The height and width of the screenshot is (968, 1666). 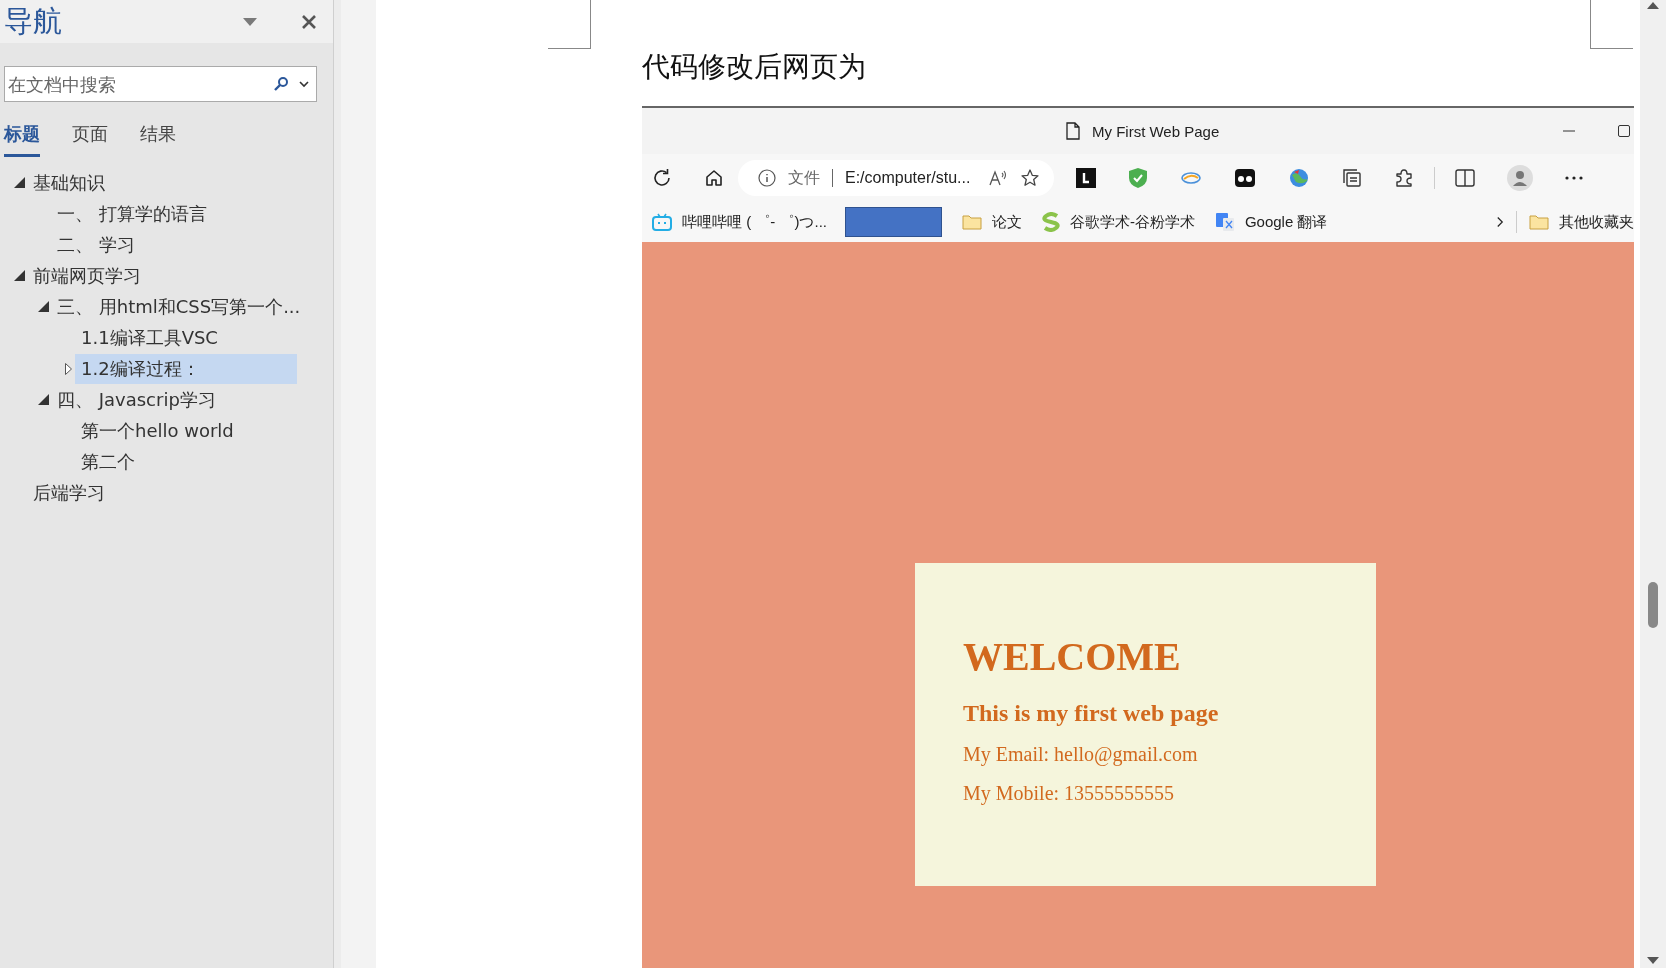 I want to click on info-icon, so click(x=767, y=178).